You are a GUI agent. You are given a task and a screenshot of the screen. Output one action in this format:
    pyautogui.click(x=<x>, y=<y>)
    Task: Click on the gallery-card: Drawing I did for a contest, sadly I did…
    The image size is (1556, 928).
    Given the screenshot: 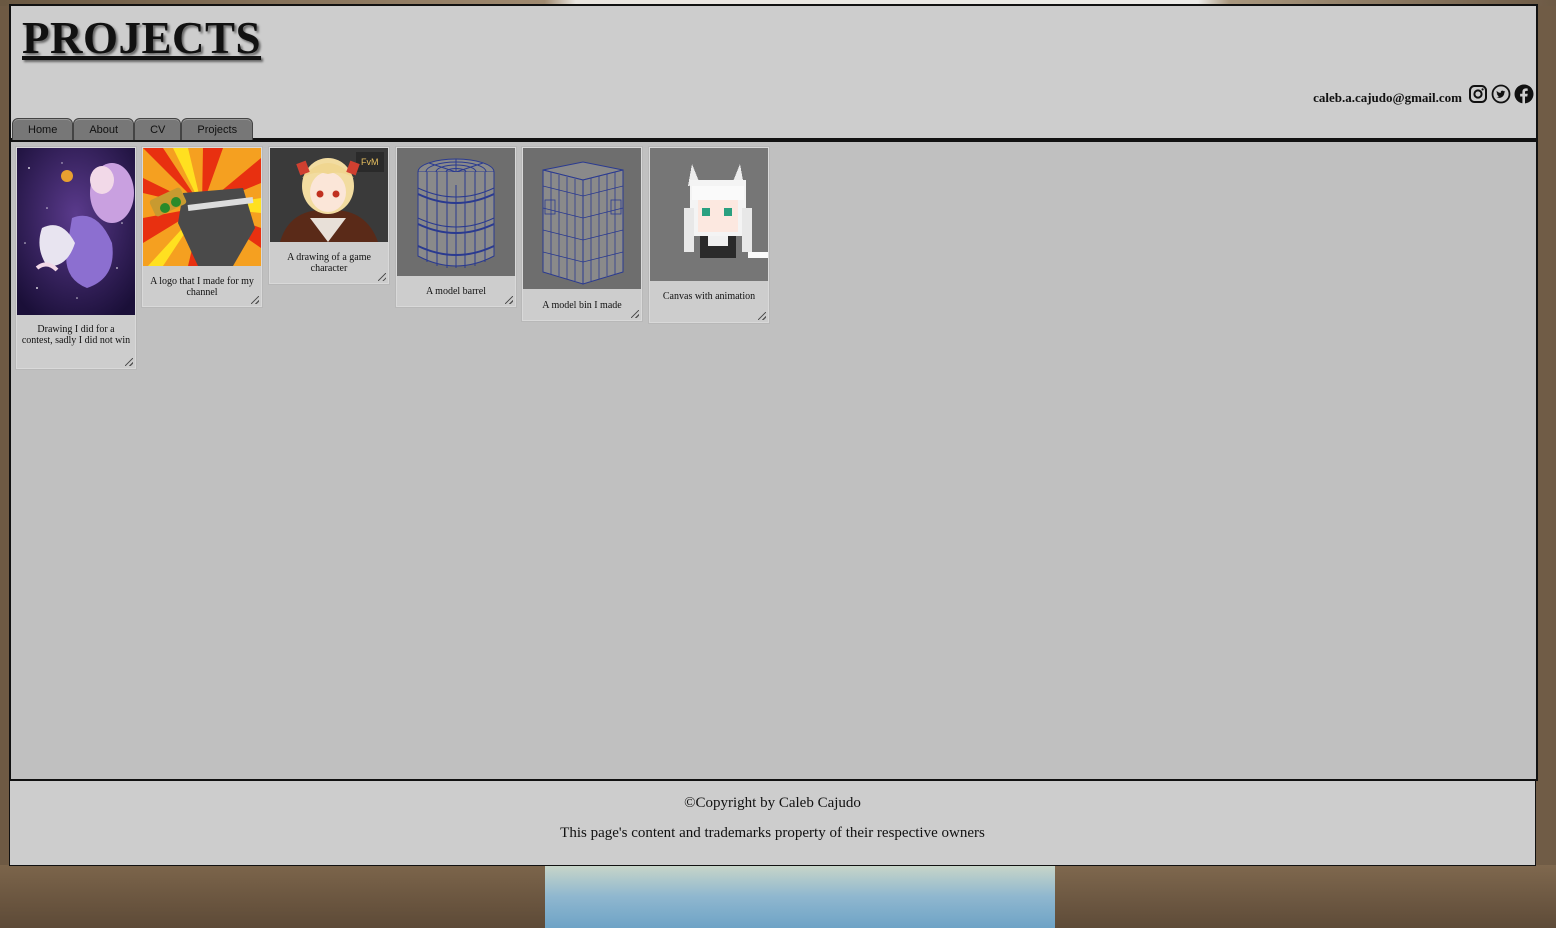 What is the action you would take?
    pyautogui.click(x=76, y=258)
    